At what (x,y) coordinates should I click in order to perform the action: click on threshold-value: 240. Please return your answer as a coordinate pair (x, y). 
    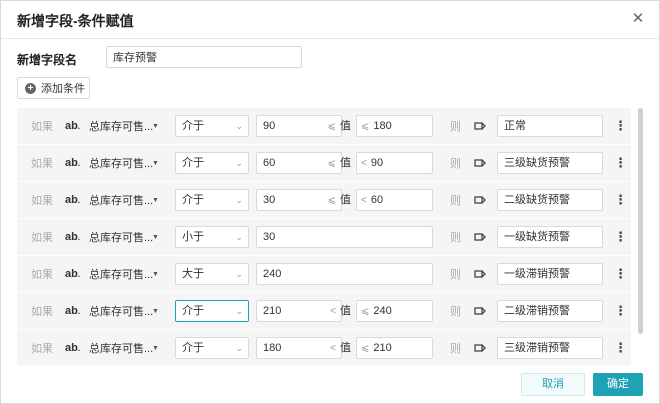
    Looking at the image, I should click on (272, 274).